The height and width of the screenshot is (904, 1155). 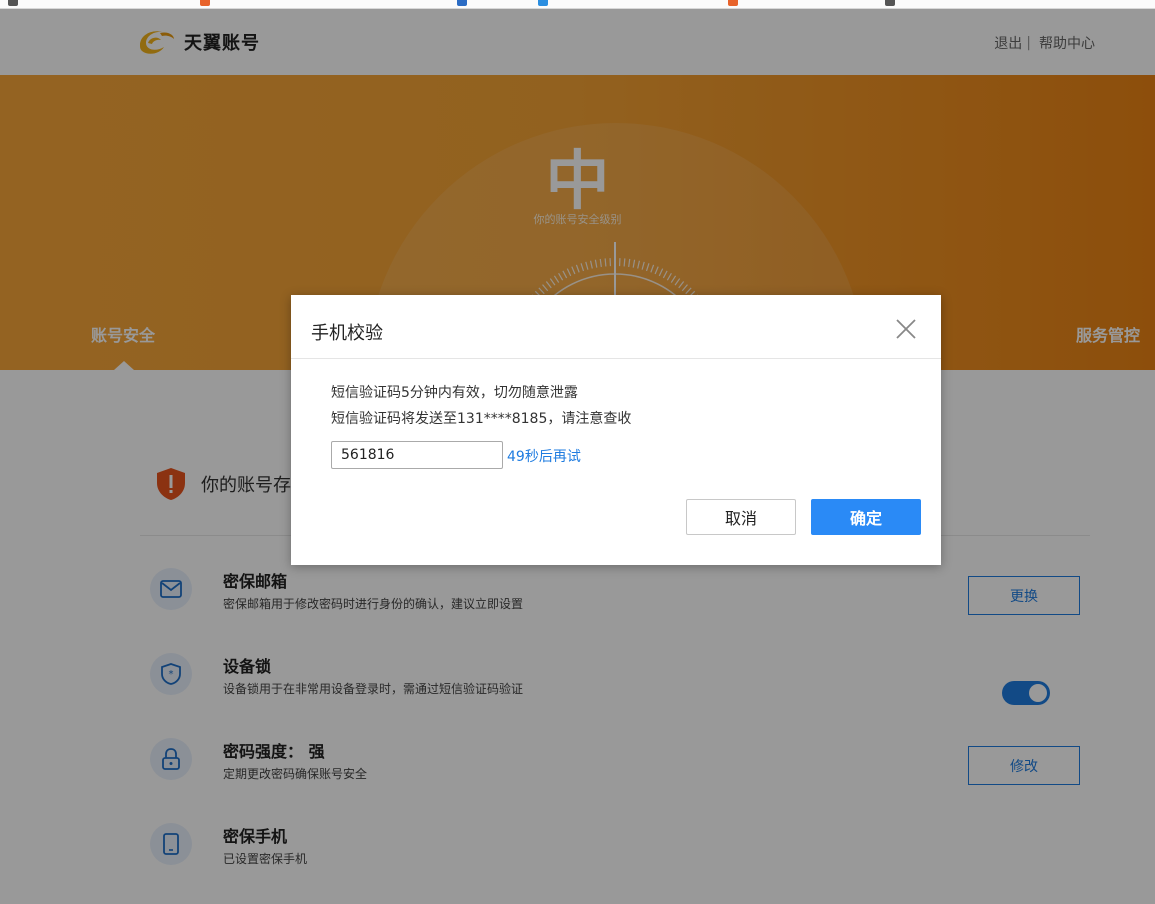 I want to click on sms-sent-notice: 短信验证码将发送至131****8185，请注意查收, so click(x=481, y=419).